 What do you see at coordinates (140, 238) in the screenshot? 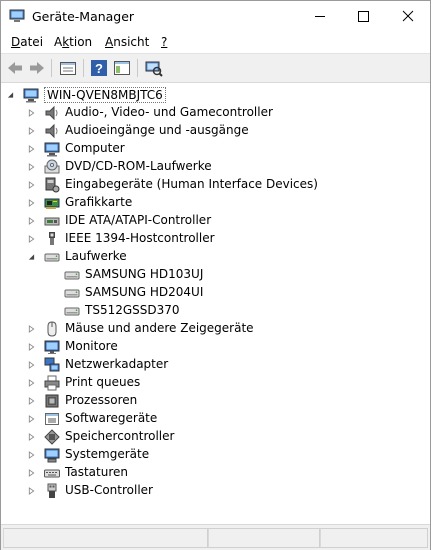
I see `tree-item-label: IEEE 1394-Hostcontroller` at bounding box center [140, 238].